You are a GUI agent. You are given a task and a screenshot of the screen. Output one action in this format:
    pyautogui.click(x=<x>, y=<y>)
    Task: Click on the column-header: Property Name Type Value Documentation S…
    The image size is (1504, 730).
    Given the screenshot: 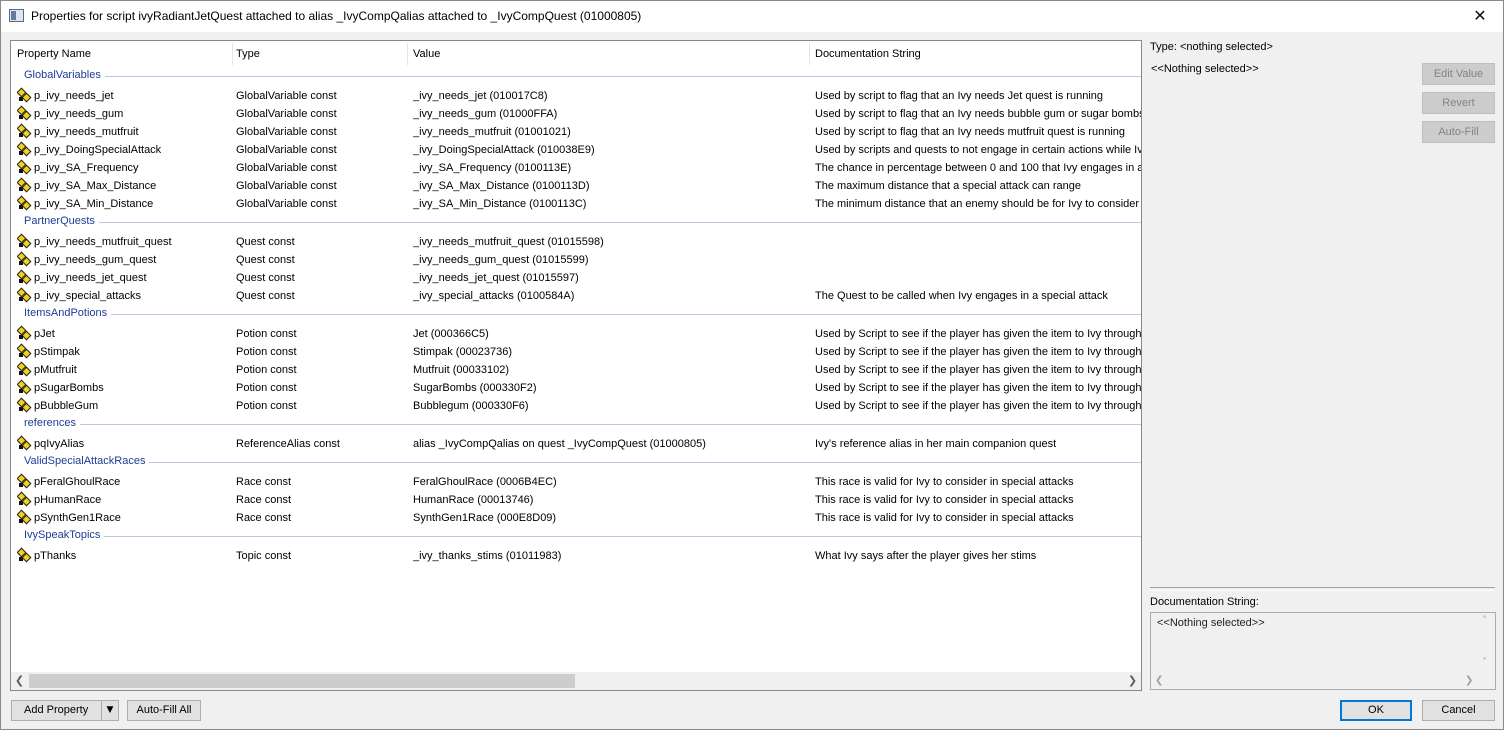 What is the action you would take?
    pyautogui.click(x=576, y=54)
    